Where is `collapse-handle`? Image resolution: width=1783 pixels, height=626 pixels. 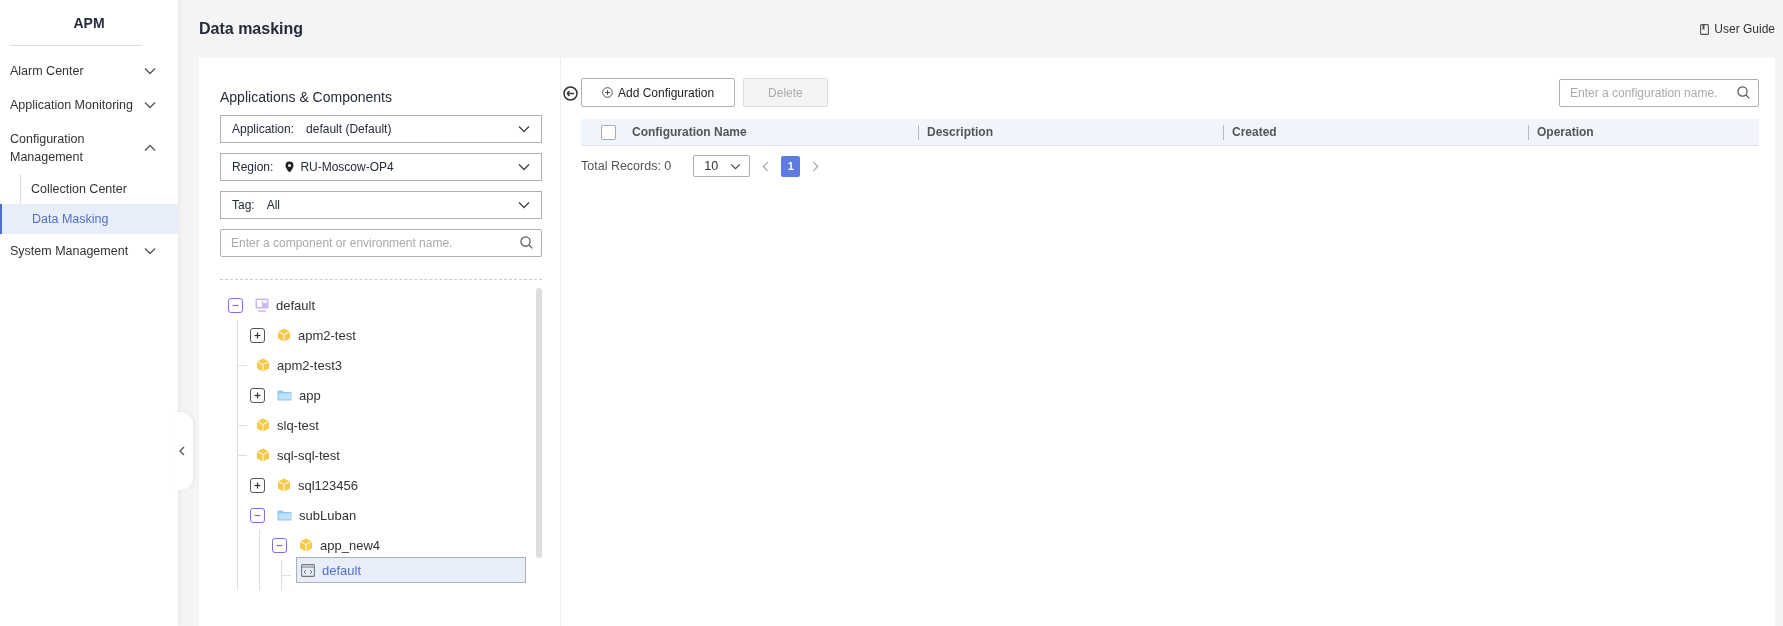
collapse-handle is located at coordinates (181, 451).